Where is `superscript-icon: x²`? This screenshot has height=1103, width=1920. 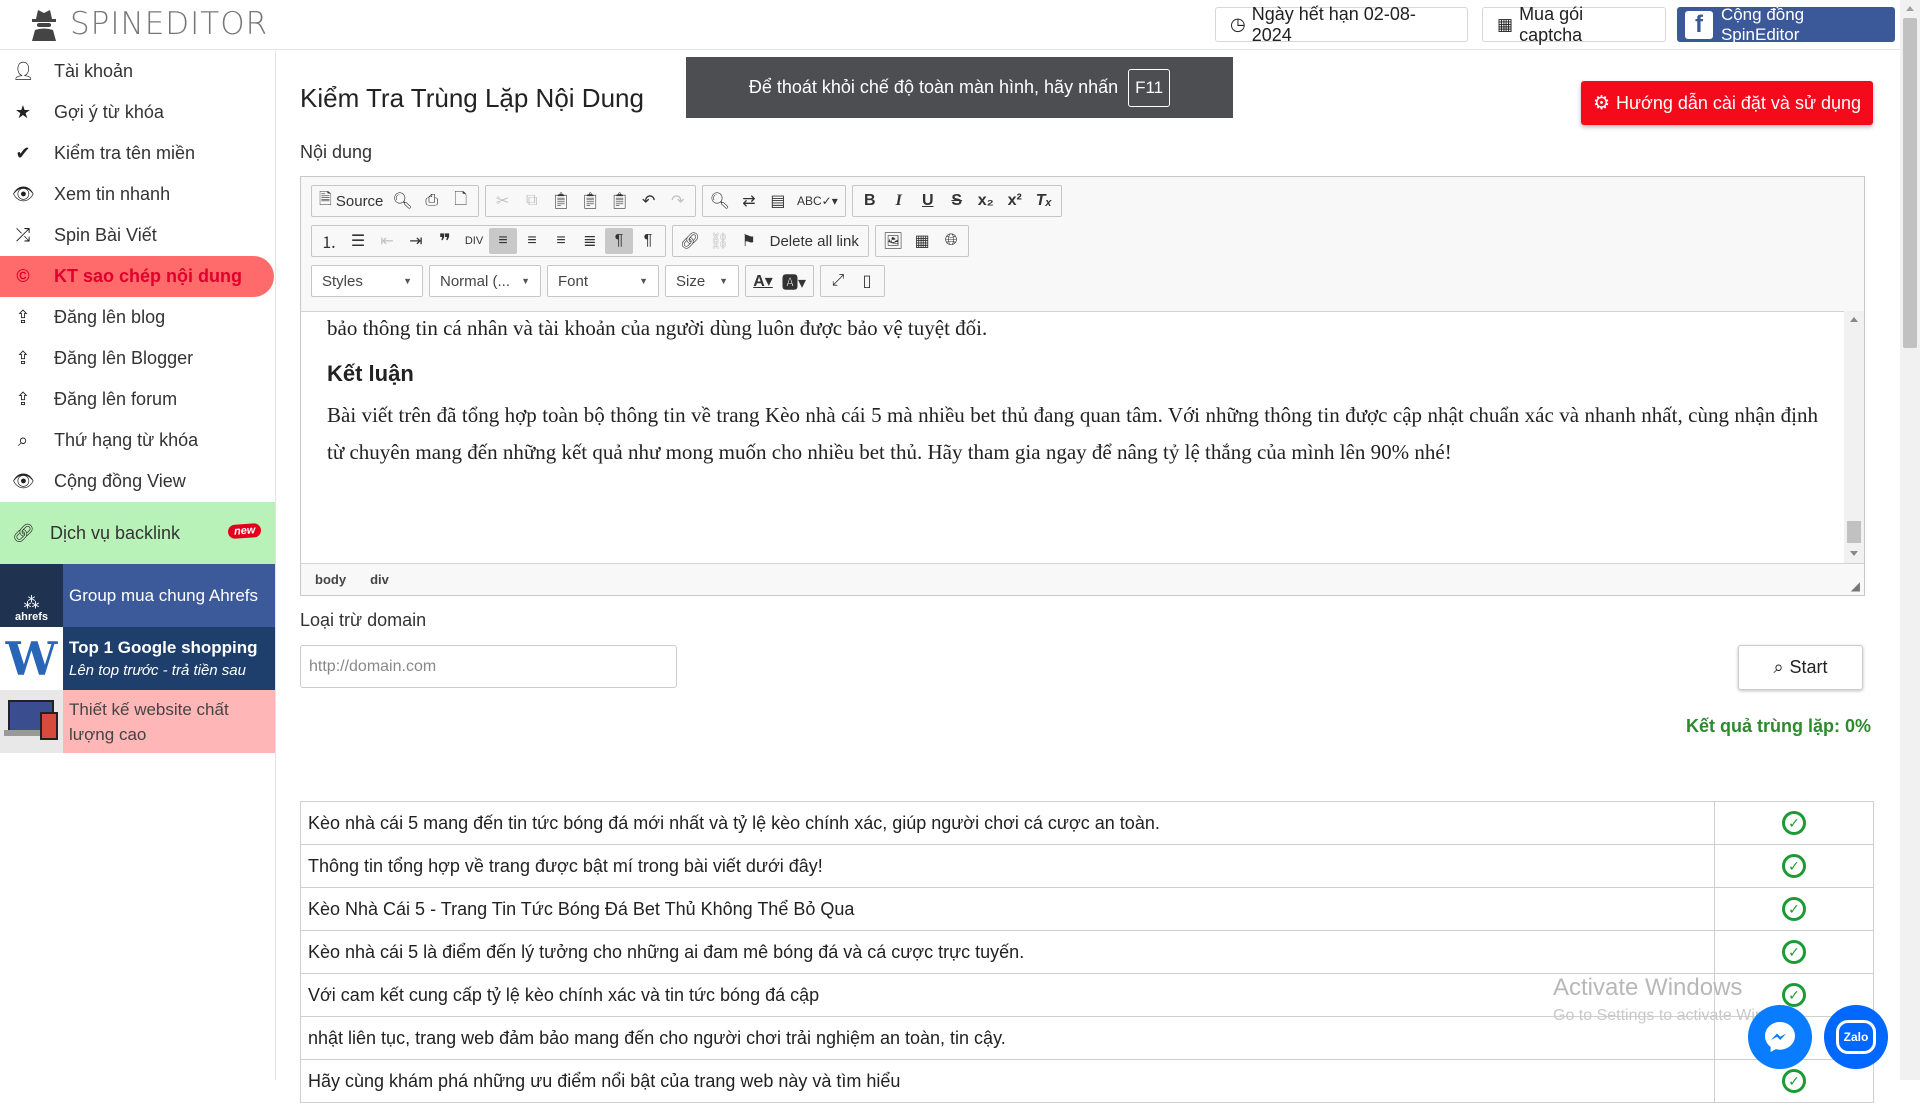
superscript-icon: x² is located at coordinates (1015, 201).